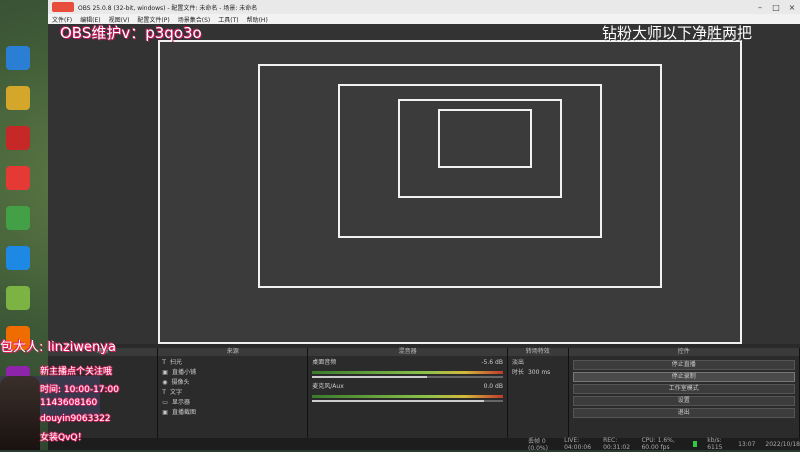 This screenshot has width=800, height=452. I want to click on duration-value: 300 ms, so click(539, 372).